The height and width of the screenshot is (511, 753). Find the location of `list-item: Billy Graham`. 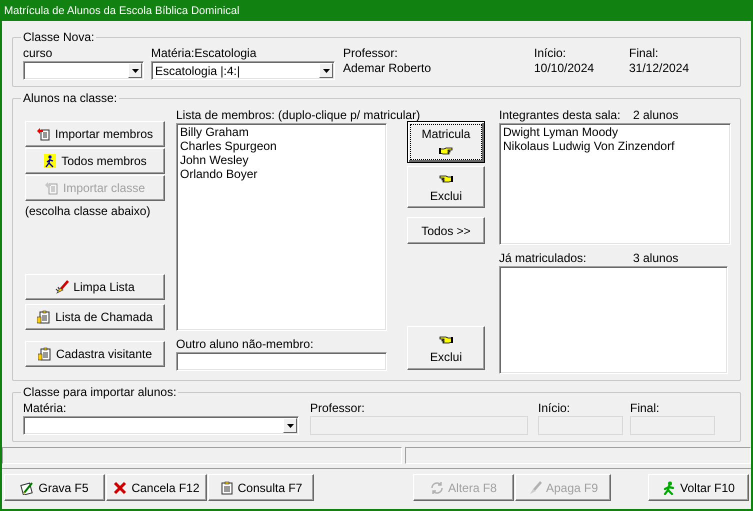

list-item: Billy Graham is located at coordinates (281, 132).